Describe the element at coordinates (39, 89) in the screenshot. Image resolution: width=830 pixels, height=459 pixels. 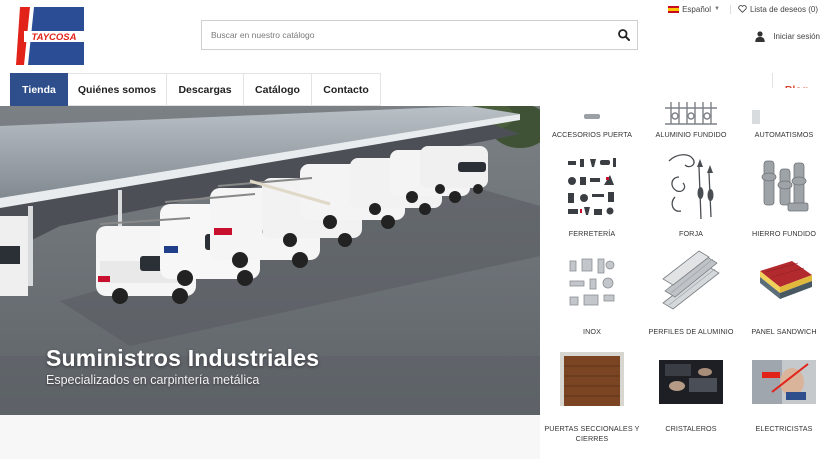
I see `nav-item-tienda: Tienda` at that location.